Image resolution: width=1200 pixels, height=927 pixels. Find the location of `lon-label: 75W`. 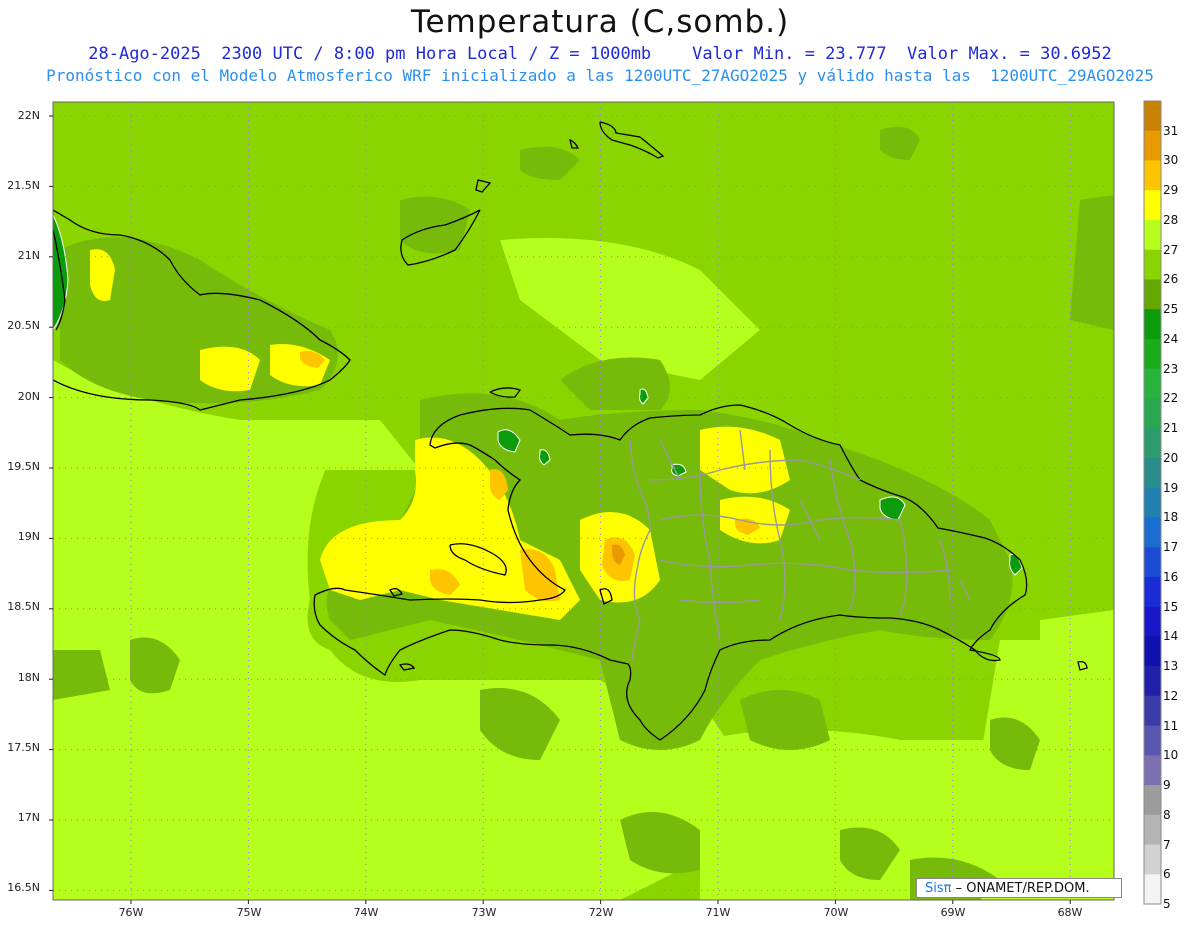

lon-label: 75W is located at coordinates (249, 912).